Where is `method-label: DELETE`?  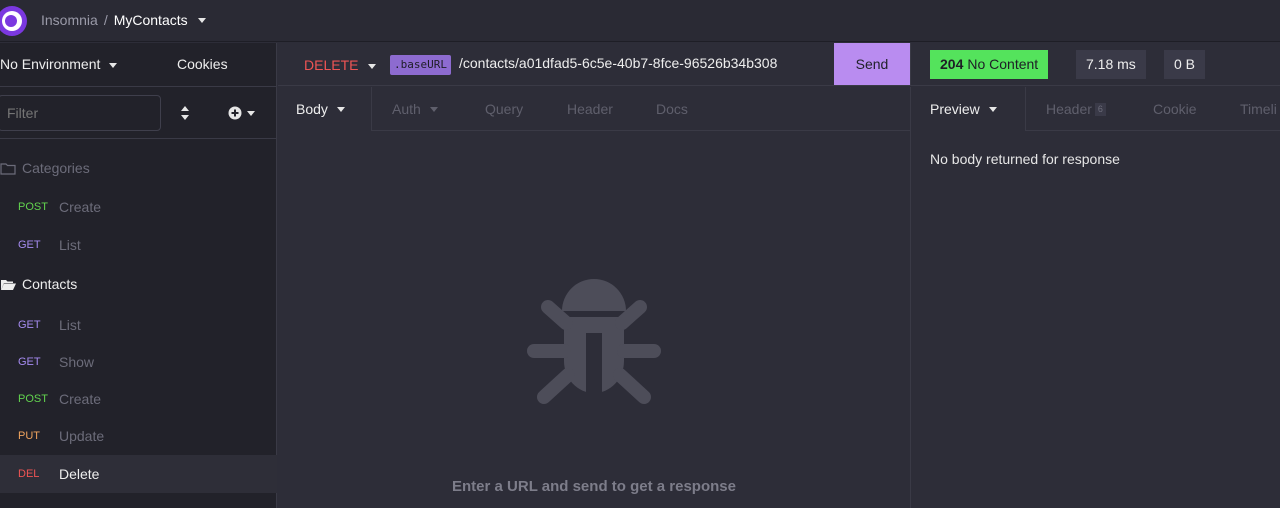
method-label: DELETE is located at coordinates (331, 65).